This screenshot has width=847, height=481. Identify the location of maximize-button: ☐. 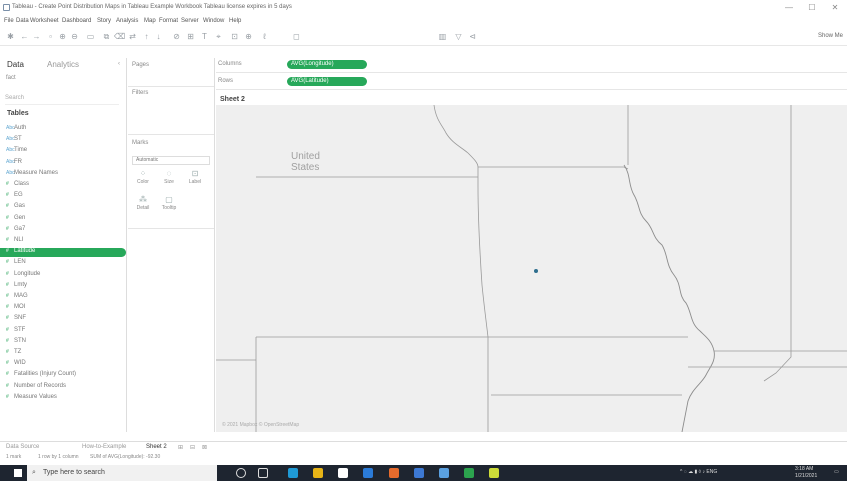
(812, 8).